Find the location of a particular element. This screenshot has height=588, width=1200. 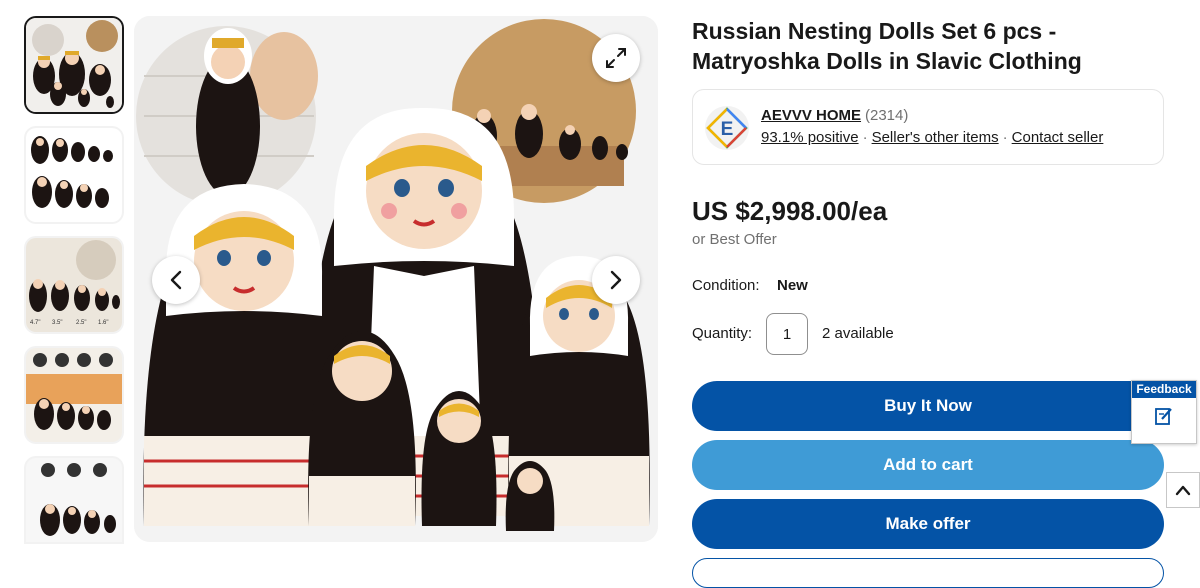

scroll-to-top-button is located at coordinates (1183, 490).